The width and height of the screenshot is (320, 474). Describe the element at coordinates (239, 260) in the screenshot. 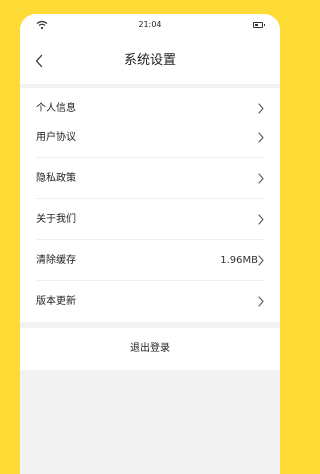

I see `cache-size-value: 1.96MB` at that location.